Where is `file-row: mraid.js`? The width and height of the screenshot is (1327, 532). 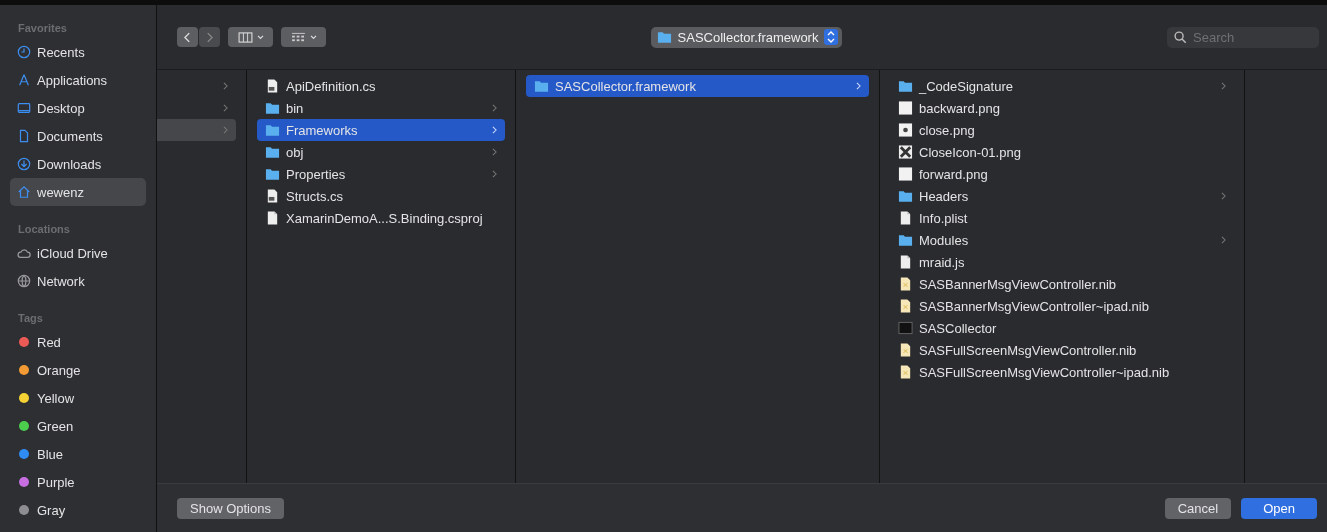
file-row: mraid.js is located at coordinates (1062, 262).